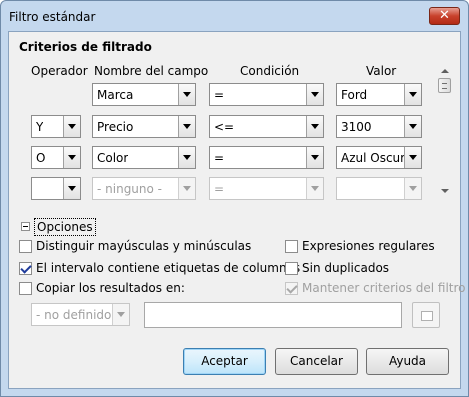  I want to click on close-icon: ✕, so click(444, 15).